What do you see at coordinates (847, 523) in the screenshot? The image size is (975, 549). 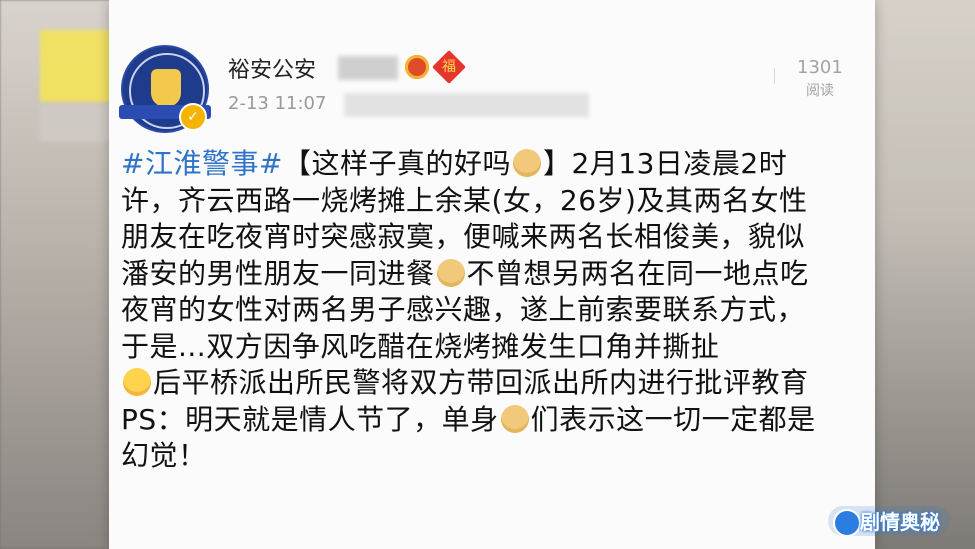 I see `watermark-logo-icon` at bounding box center [847, 523].